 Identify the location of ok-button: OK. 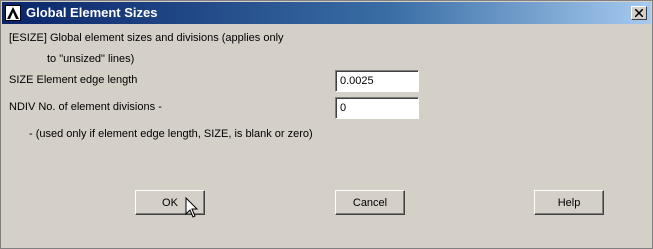
(170, 202).